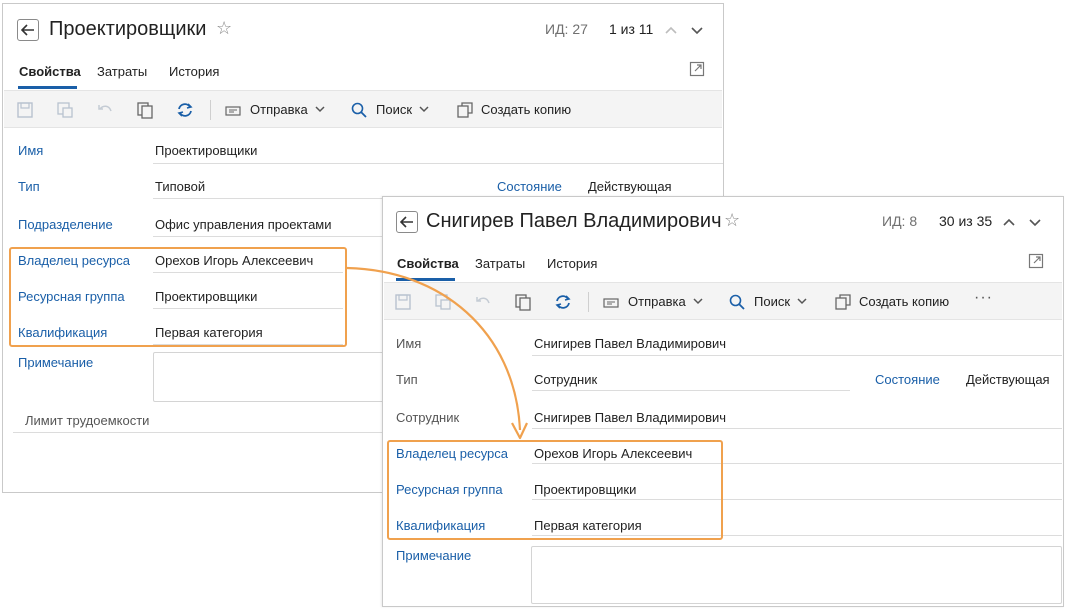  What do you see at coordinates (363, 109) in the screenshot?
I see `toolbar: Отправка Поиск Создать копию` at bounding box center [363, 109].